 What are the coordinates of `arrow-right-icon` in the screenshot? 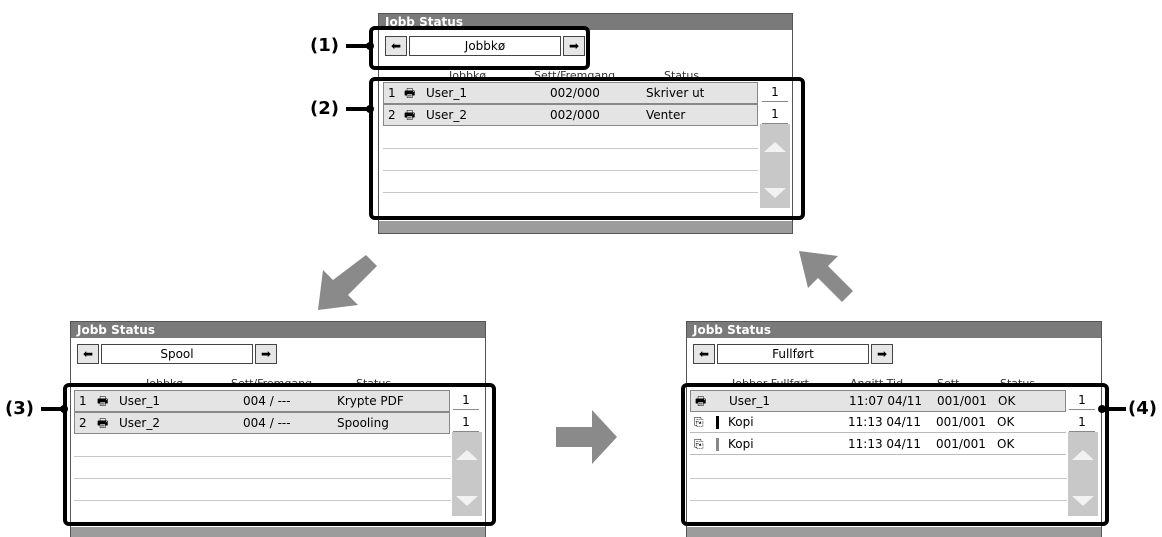 It's located at (586, 437).